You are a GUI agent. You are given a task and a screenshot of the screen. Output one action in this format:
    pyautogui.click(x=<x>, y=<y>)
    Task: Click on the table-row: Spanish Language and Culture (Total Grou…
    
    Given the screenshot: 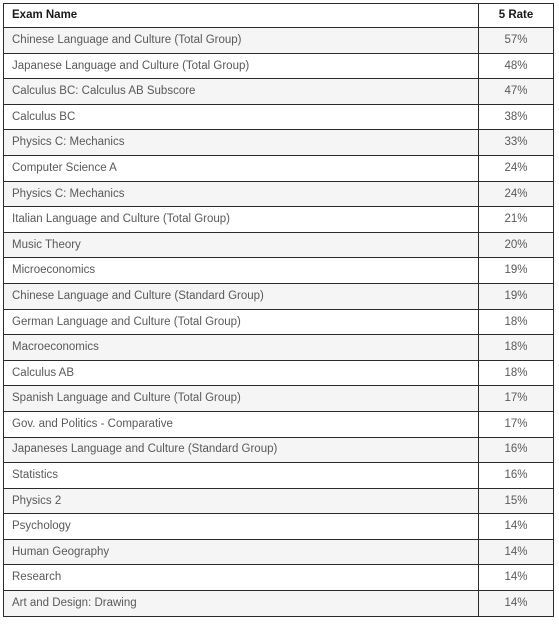 What is the action you would take?
    pyautogui.click(x=278, y=398)
    